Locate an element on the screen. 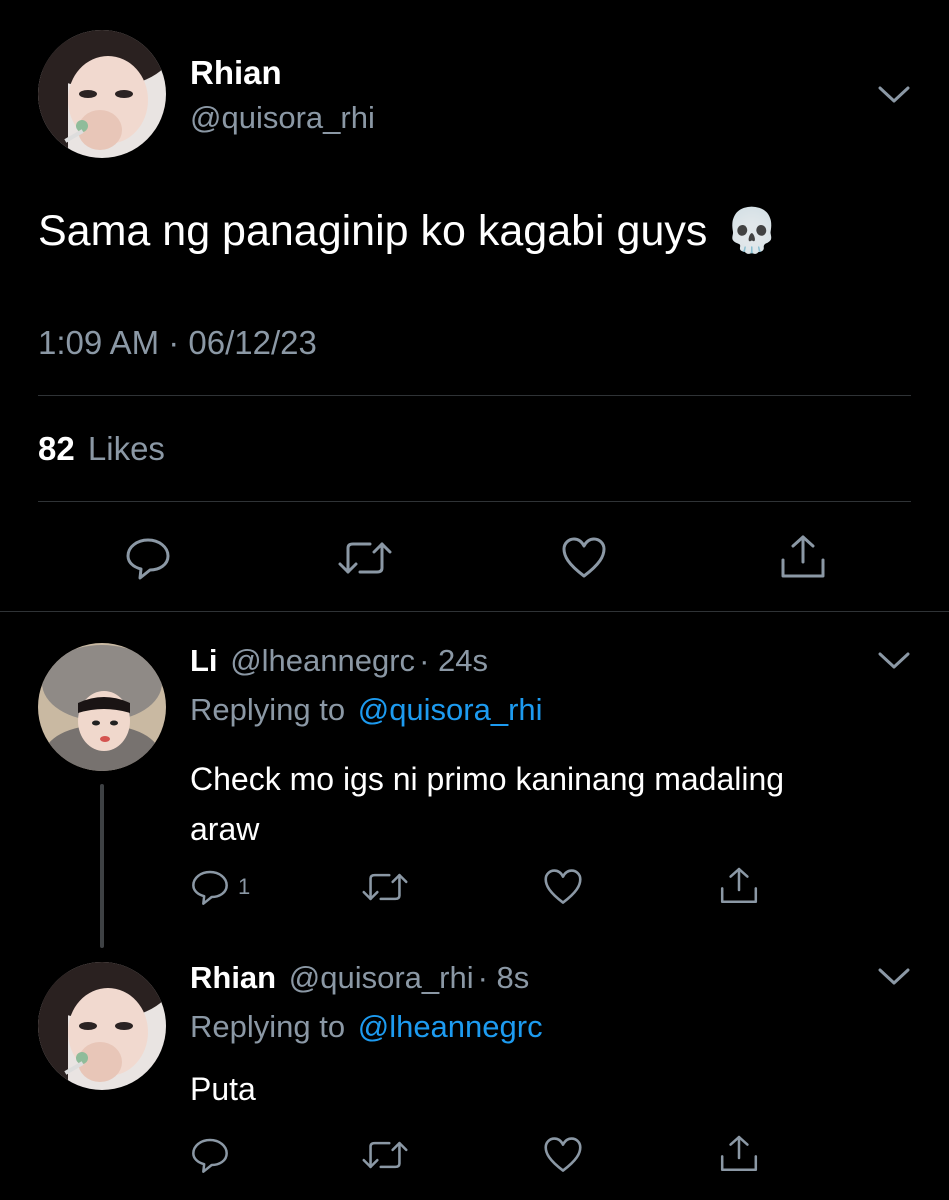 The image size is (949, 1200). likes-label: Likes is located at coordinates (126, 448).